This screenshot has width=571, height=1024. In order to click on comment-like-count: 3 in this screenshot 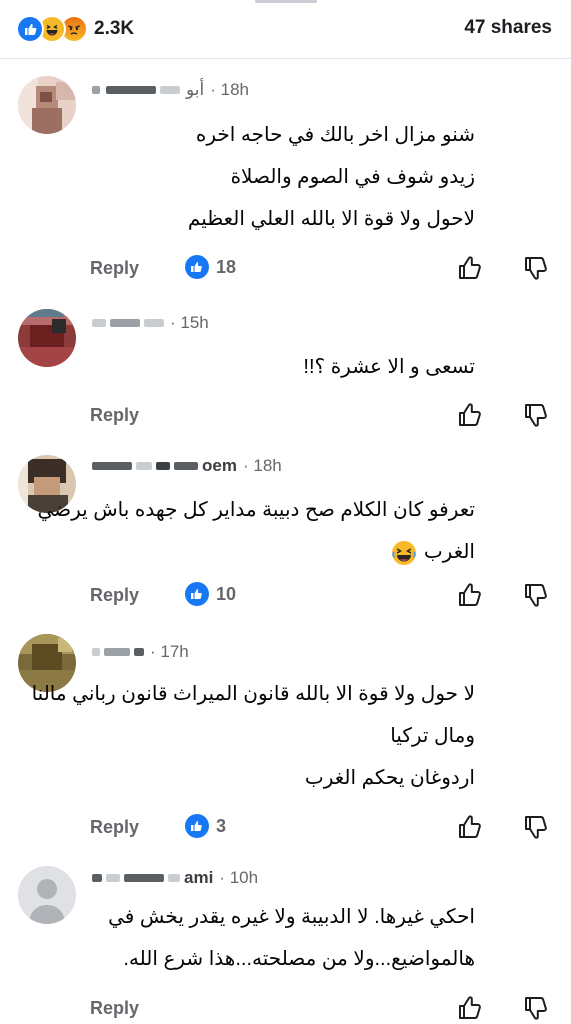, I will do `click(205, 826)`.